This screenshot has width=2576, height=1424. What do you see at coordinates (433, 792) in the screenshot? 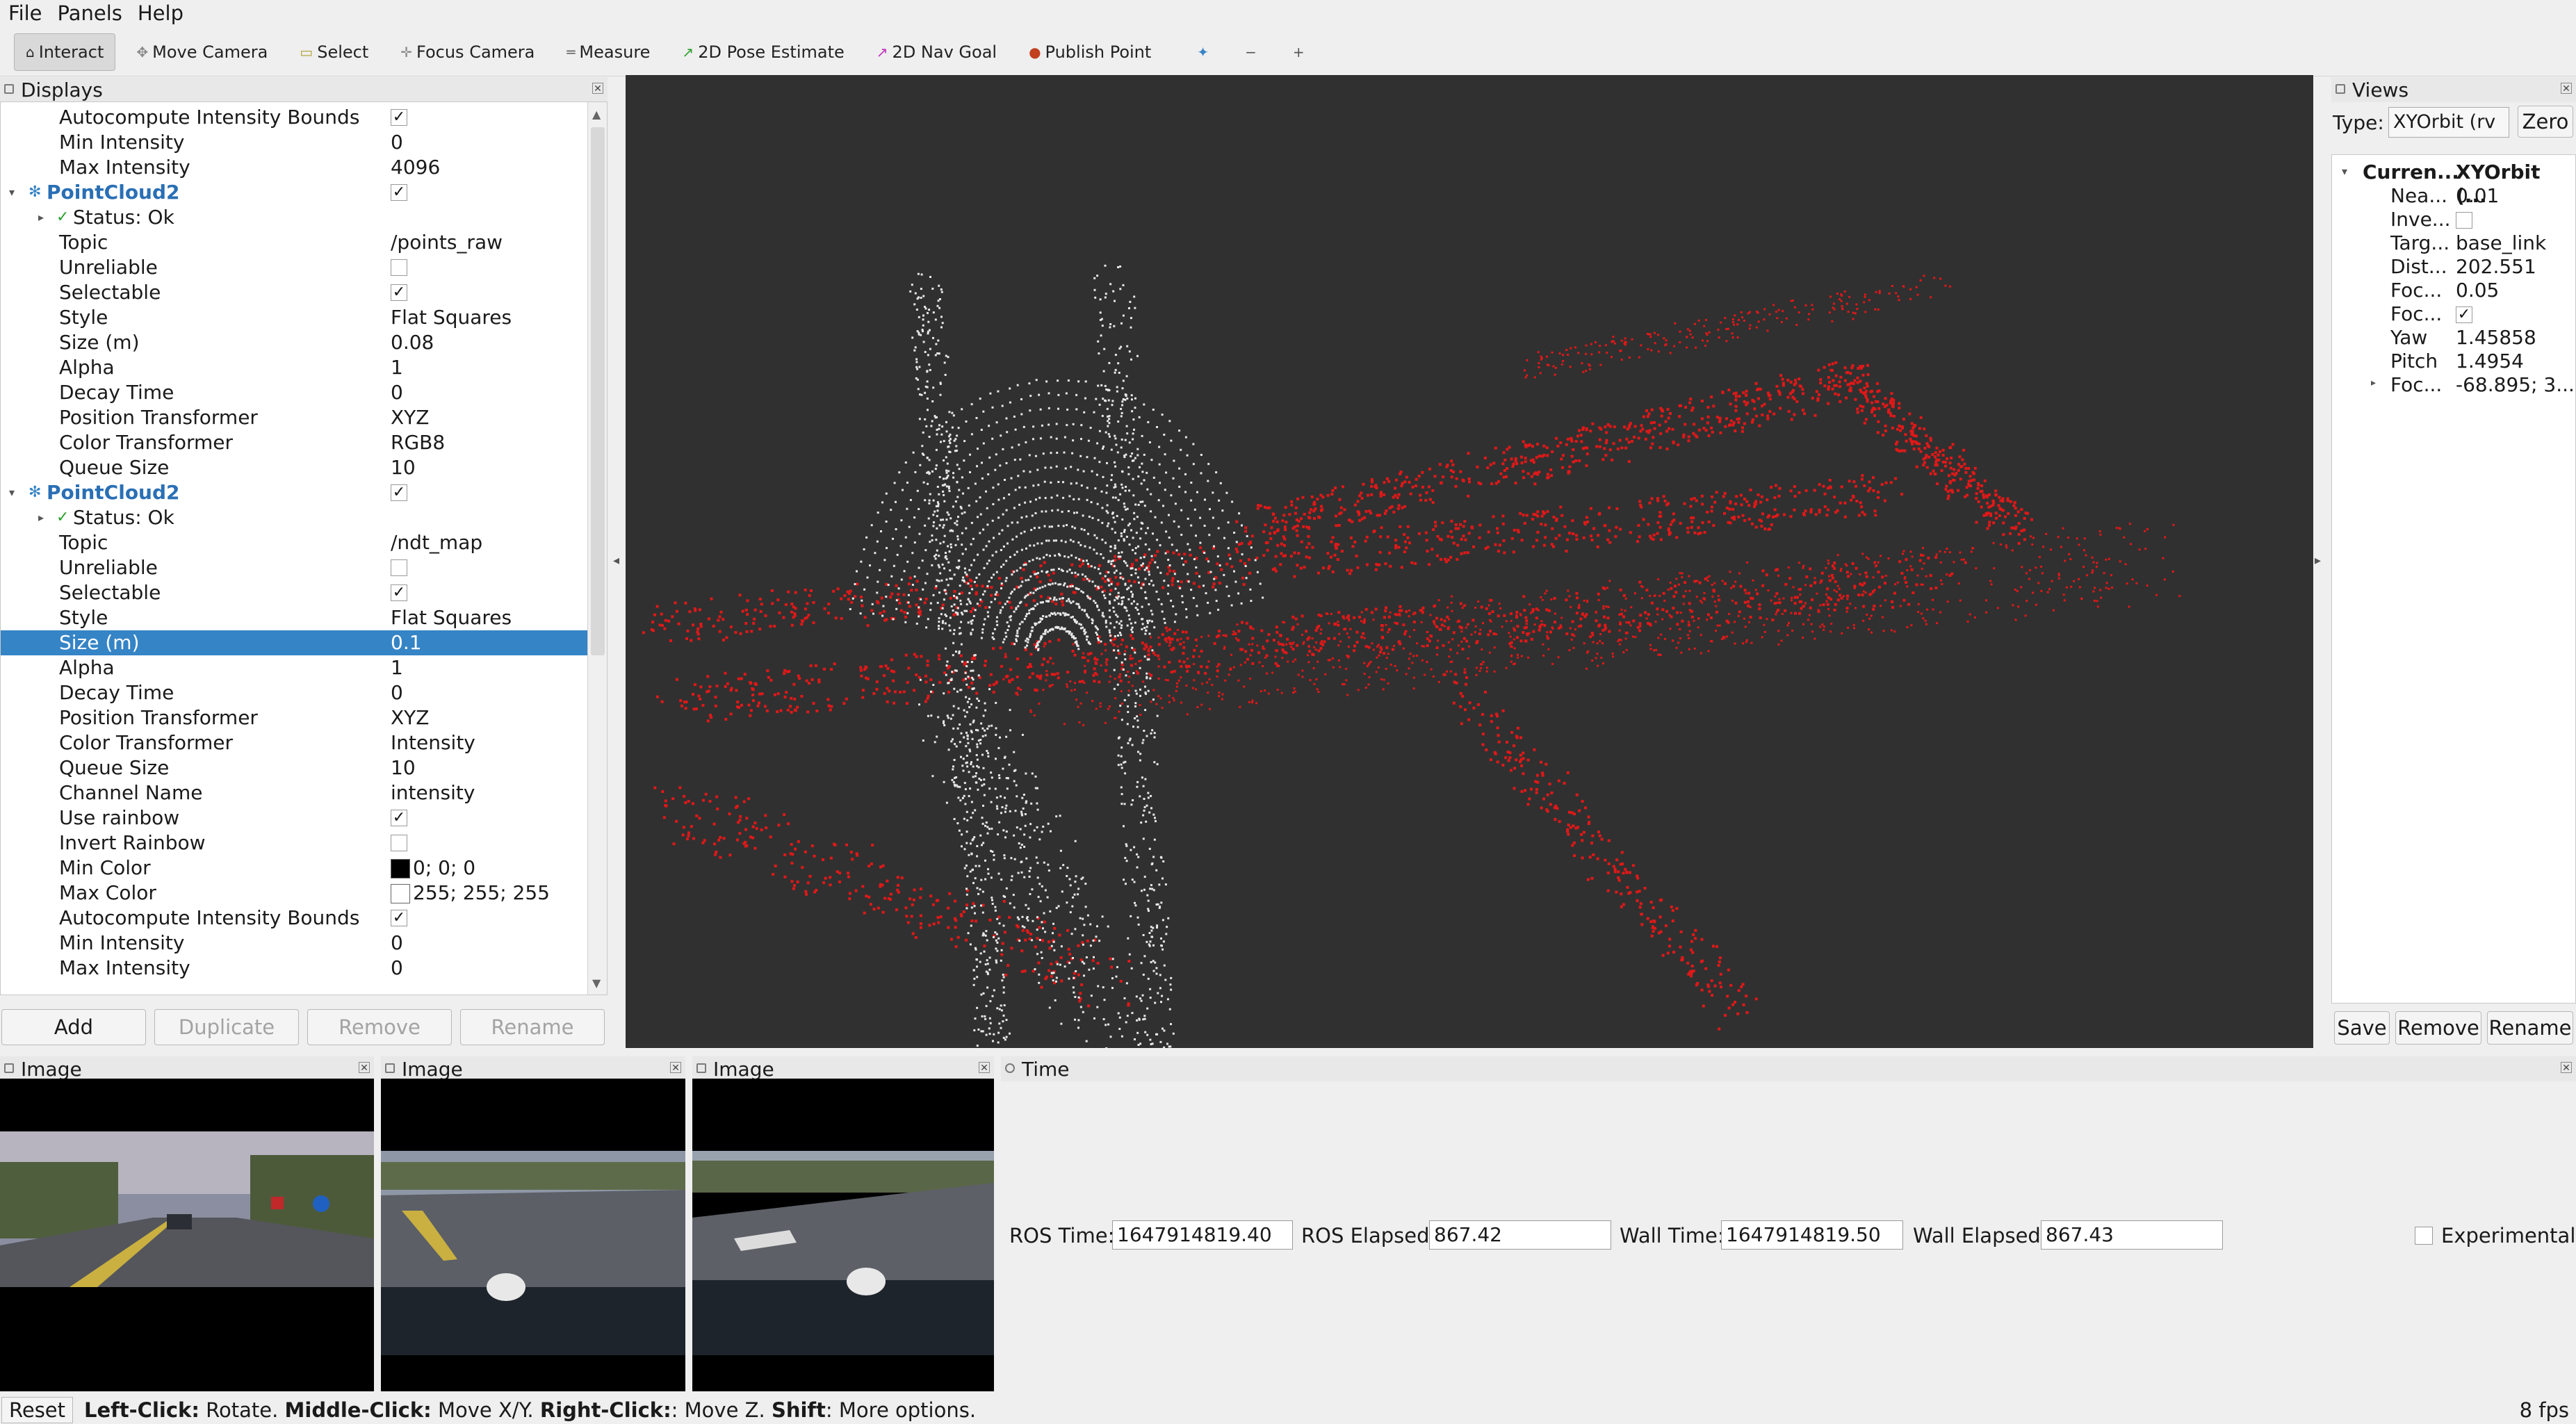
I see `property-value: intensity` at bounding box center [433, 792].